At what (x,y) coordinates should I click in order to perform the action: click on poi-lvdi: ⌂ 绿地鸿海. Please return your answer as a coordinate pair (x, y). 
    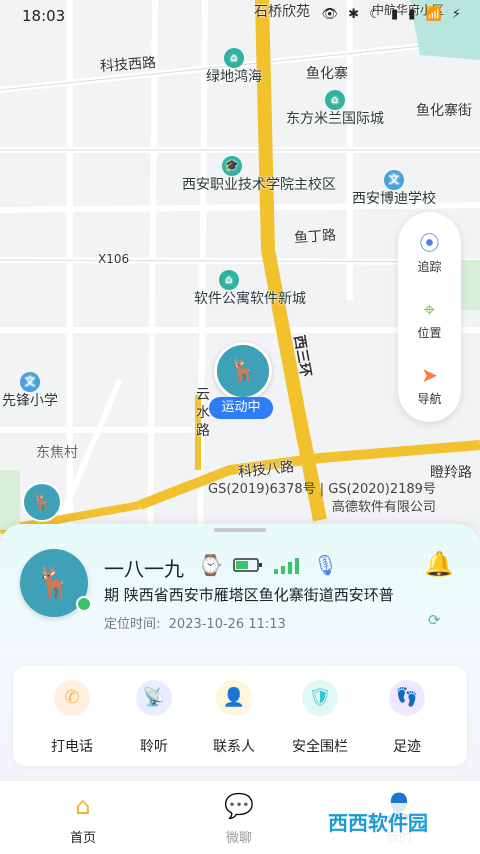
    Looking at the image, I should click on (234, 67).